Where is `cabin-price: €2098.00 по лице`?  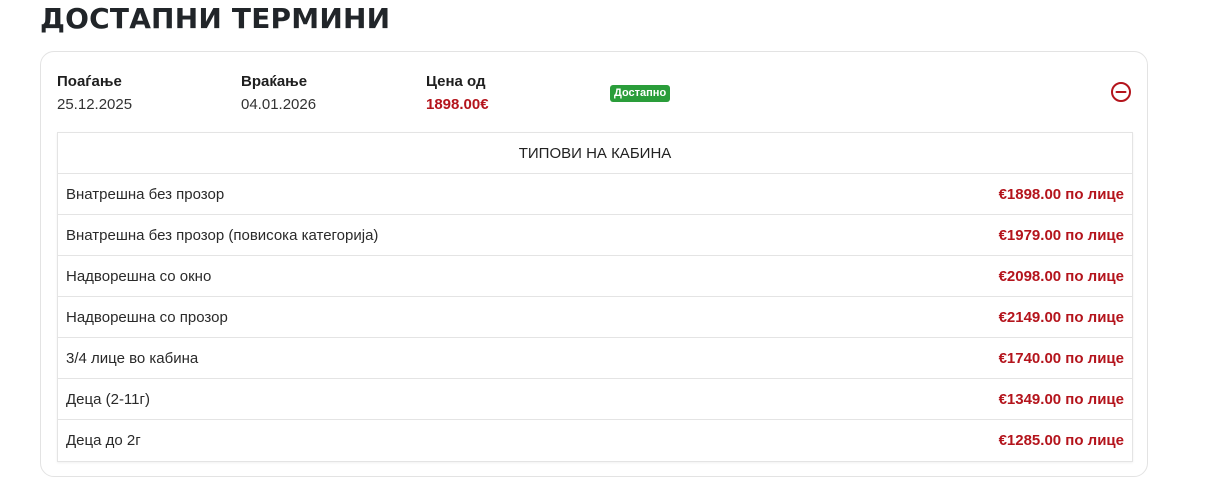
cabin-price: €2098.00 по лице is located at coordinates (1061, 276).